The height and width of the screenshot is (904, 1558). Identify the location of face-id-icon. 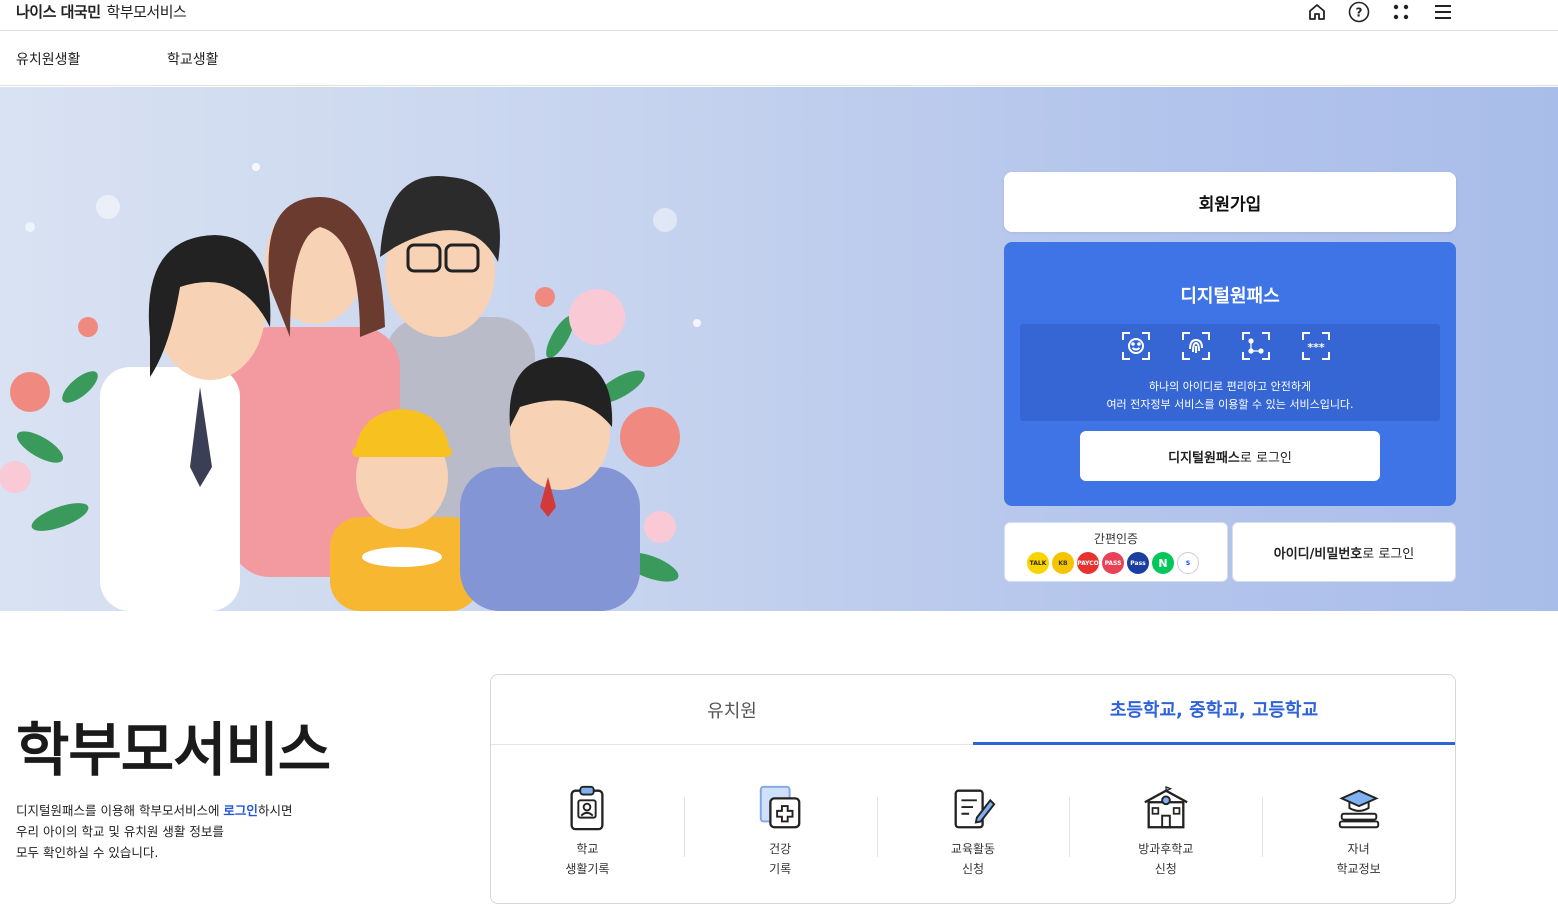
(1136, 346).